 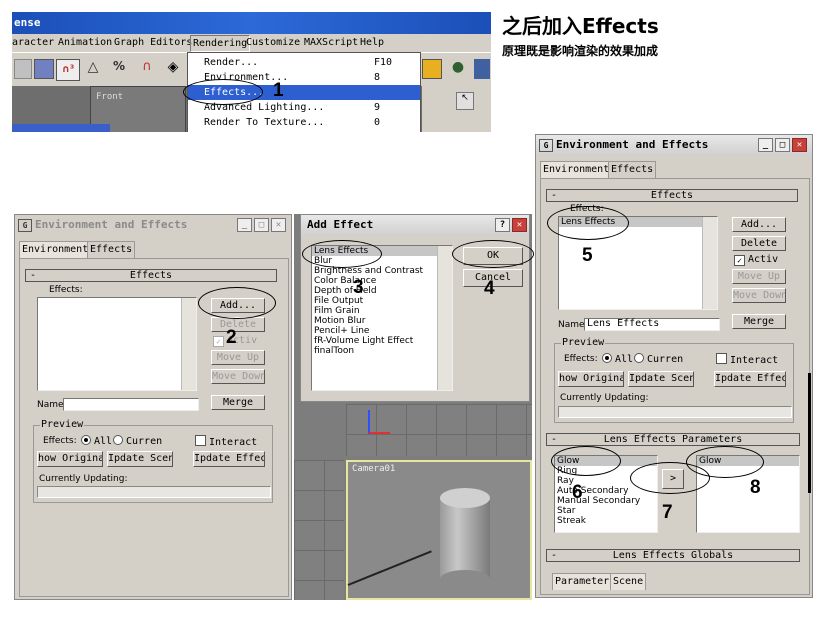 I want to click on angle-snap-icon: △, so click(x=93, y=69).